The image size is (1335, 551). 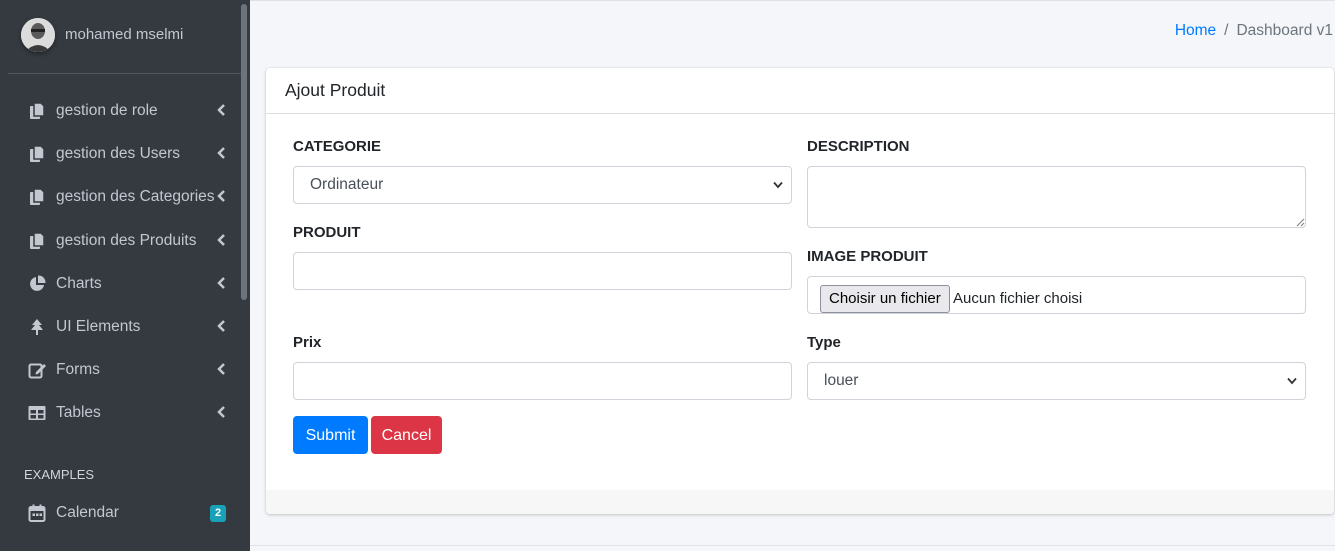 What do you see at coordinates (824, 342) in the screenshot?
I see `type-label: Type` at bounding box center [824, 342].